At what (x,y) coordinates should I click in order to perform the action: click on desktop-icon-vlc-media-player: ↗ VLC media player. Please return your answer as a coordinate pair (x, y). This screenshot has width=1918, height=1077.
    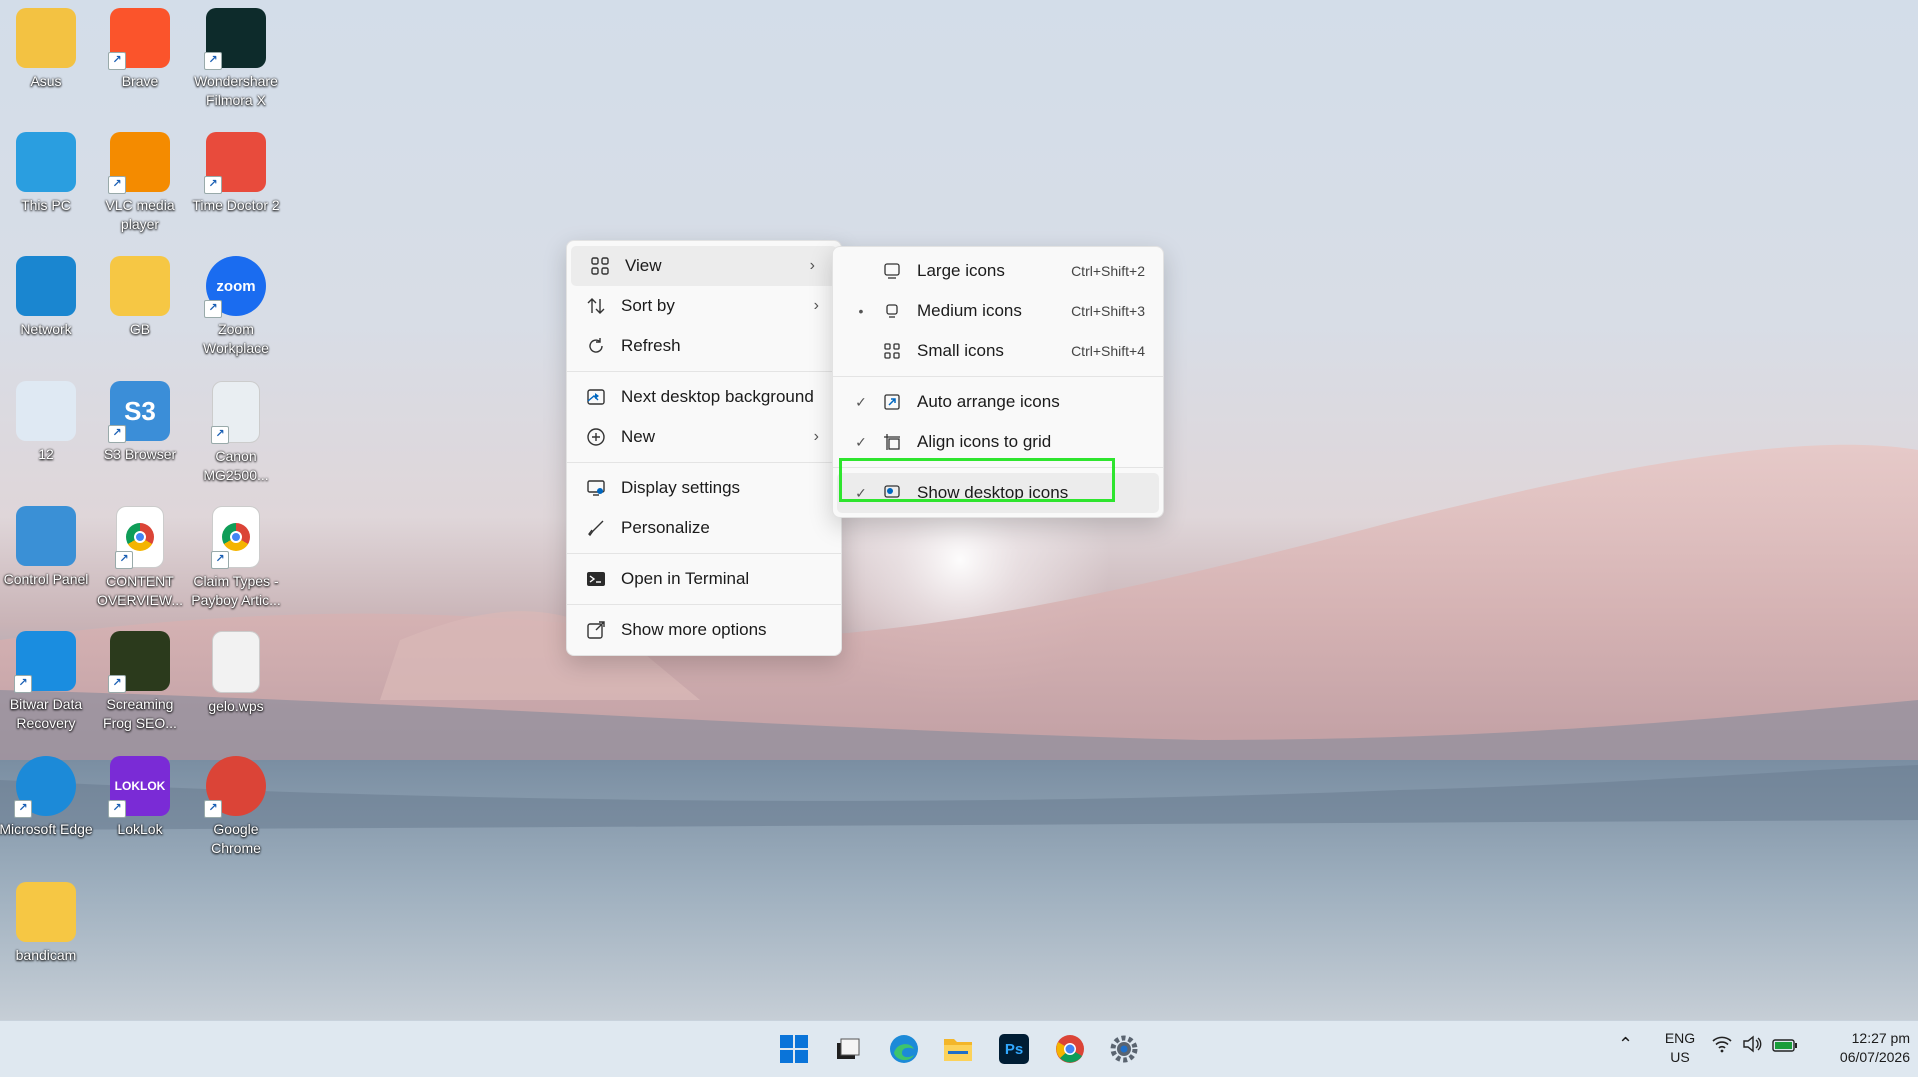
    Looking at the image, I should click on (140, 183).